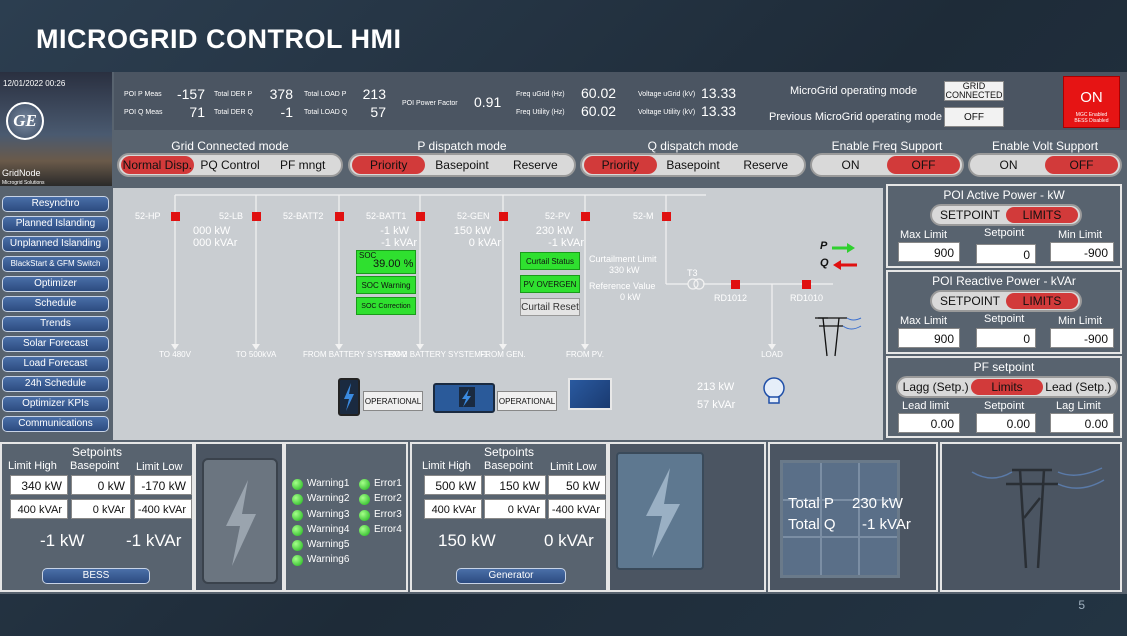  I want to click on poi-active-max-input: 900, so click(929, 252).